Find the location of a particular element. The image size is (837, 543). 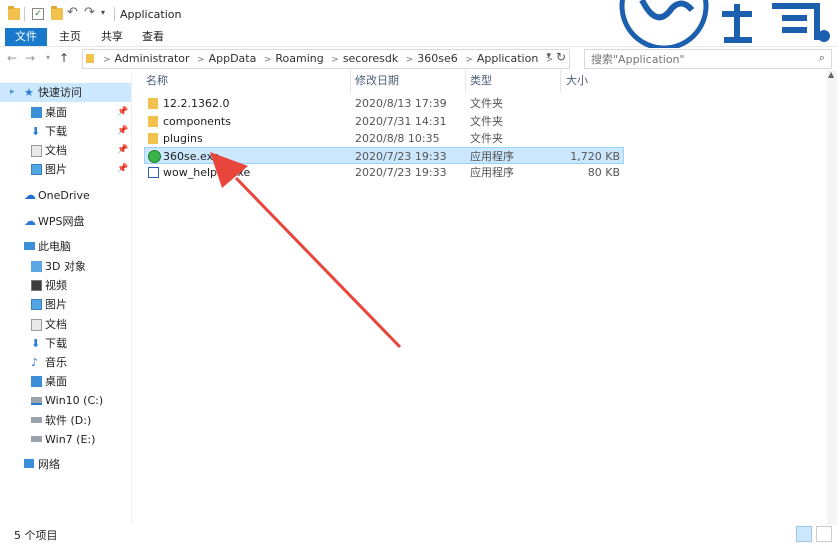

annotation-arrow is located at coordinates (306, 250).